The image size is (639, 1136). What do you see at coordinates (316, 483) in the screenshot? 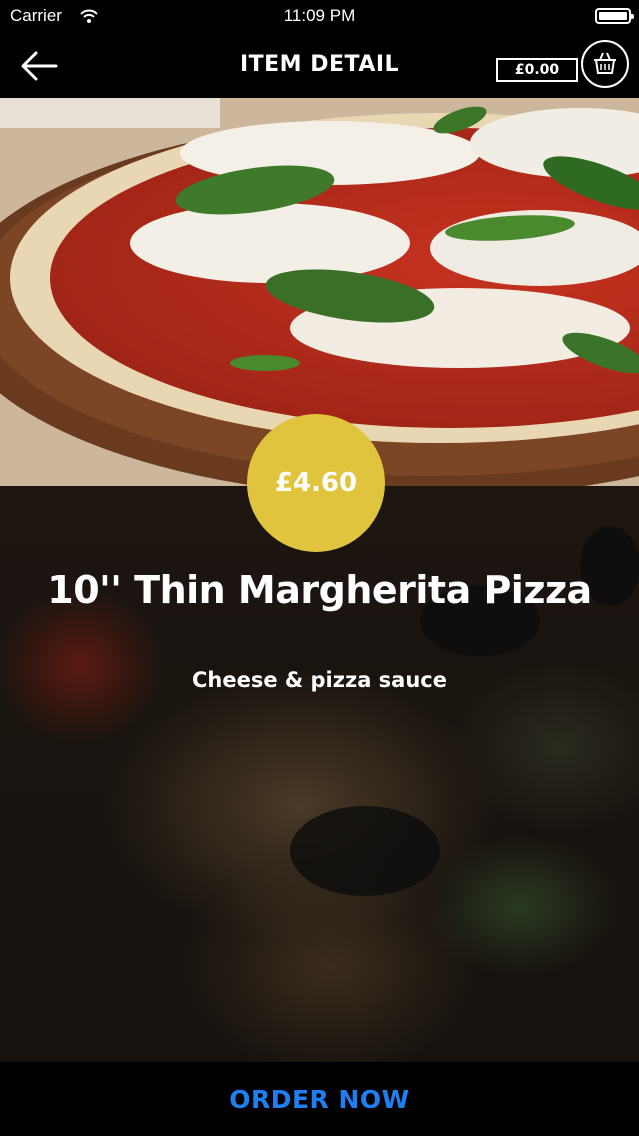
I see `price-badge: £4.60` at bounding box center [316, 483].